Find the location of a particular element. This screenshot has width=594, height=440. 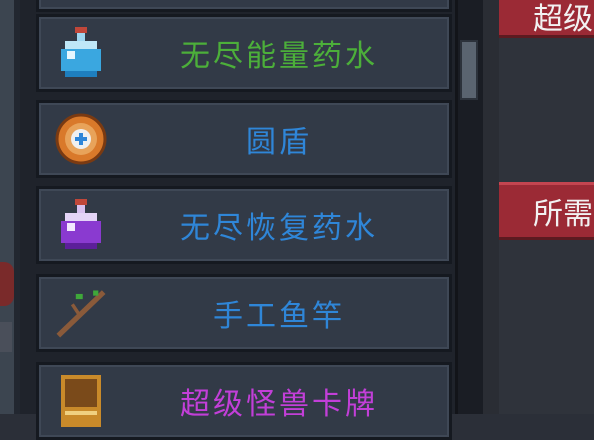

right-divider is located at coordinates (491, 207).